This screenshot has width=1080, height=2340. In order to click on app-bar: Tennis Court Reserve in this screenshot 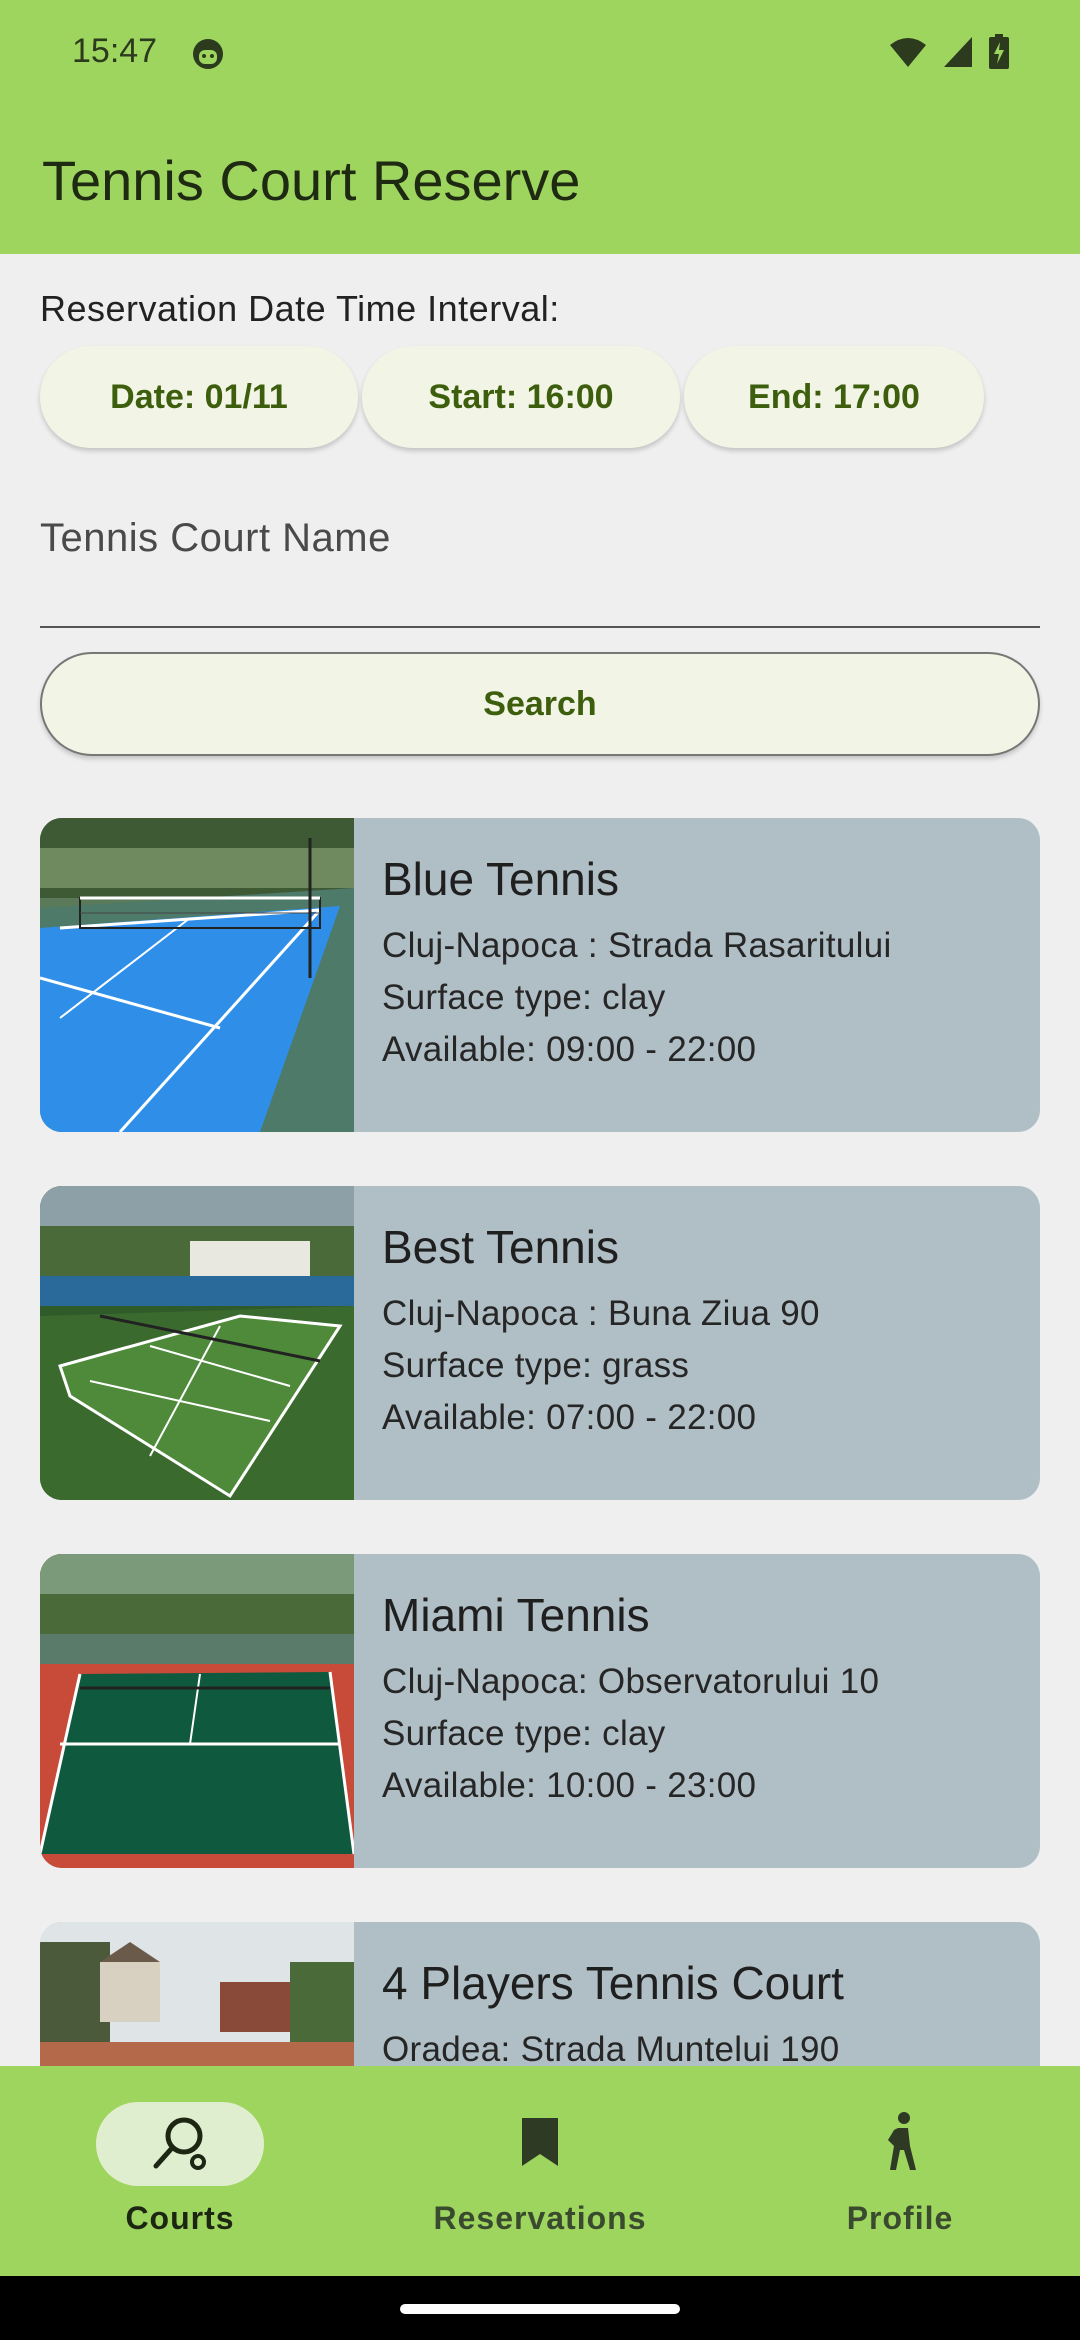, I will do `click(540, 181)`.